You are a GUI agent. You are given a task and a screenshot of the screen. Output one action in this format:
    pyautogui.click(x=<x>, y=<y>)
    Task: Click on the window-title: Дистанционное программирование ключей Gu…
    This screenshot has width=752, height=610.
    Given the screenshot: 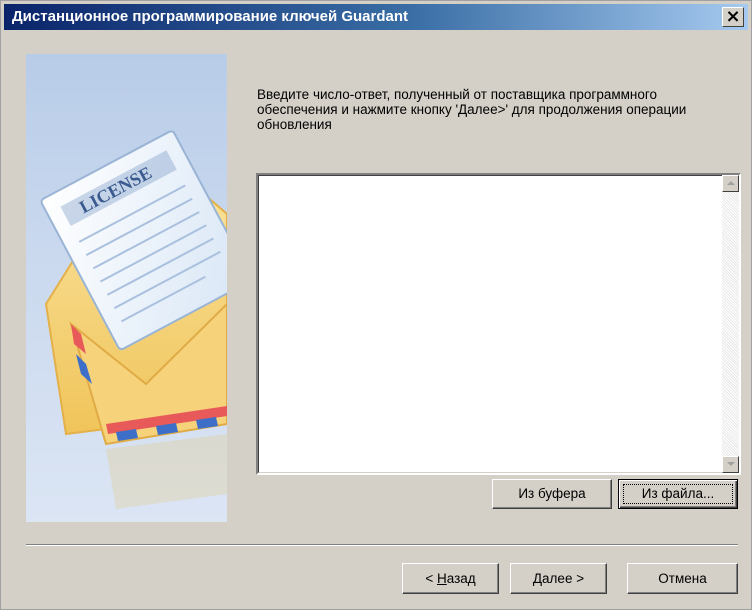 What is the action you would take?
    pyautogui.click(x=210, y=16)
    